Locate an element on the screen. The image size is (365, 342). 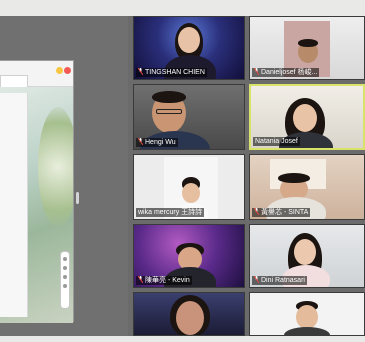
browser-tab is located at coordinates (14, 81).